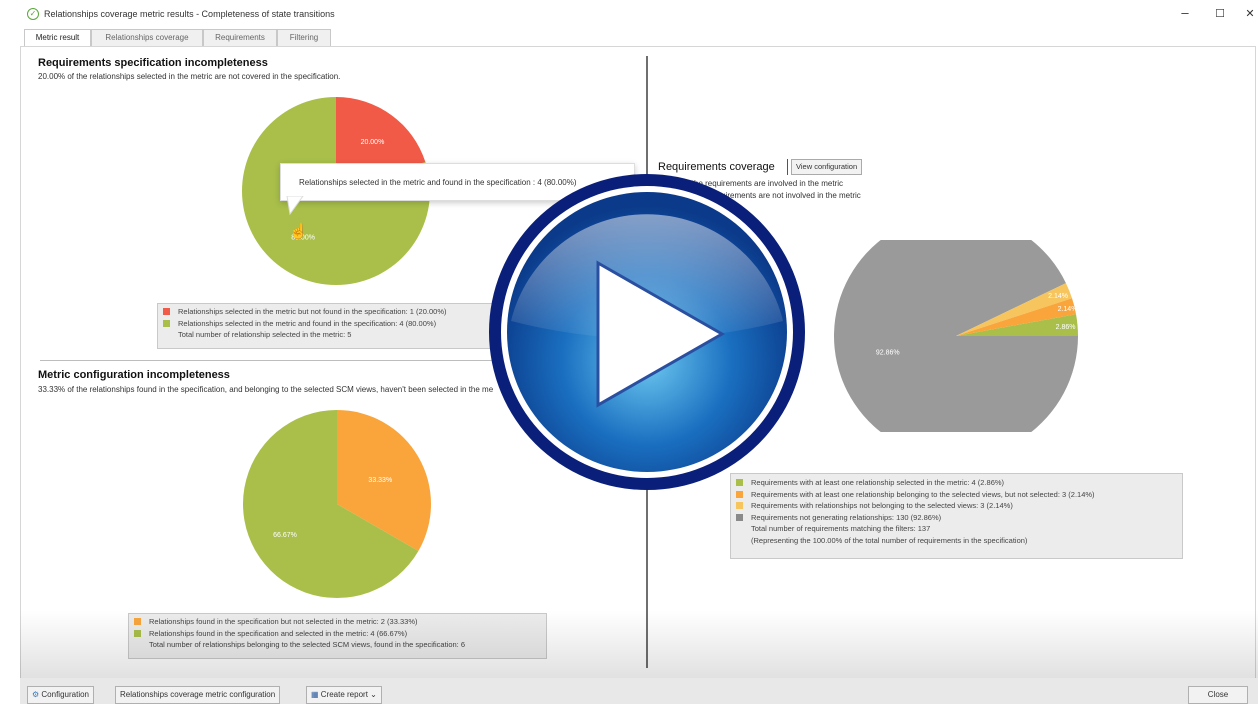 This screenshot has width=1258, height=704. Describe the element at coordinates (888, 353) in the screenshot. I see `pie-slice-label: 92.86%` at that location.